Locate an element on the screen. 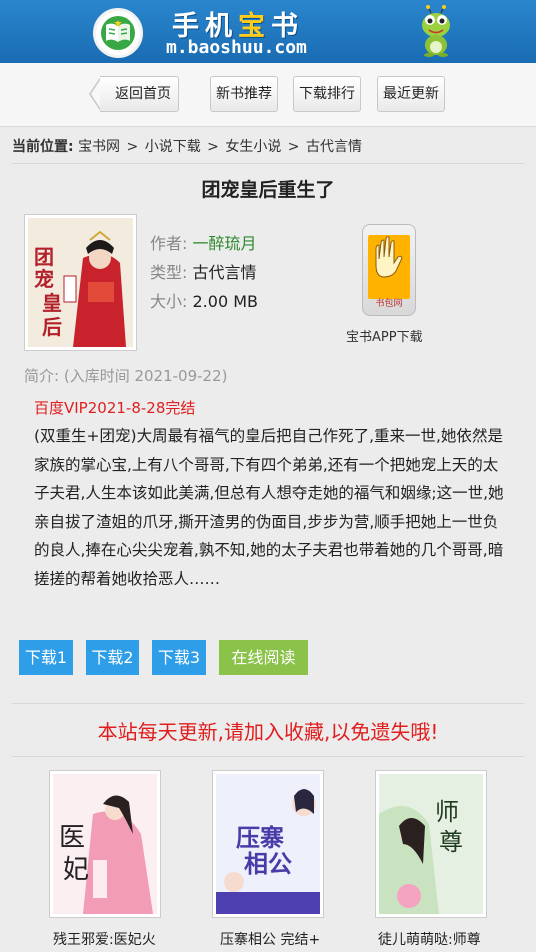 Image resolution: width=536 pixels, height=952 pixels. svg-text: 师 is located at coordinates (447, 812).